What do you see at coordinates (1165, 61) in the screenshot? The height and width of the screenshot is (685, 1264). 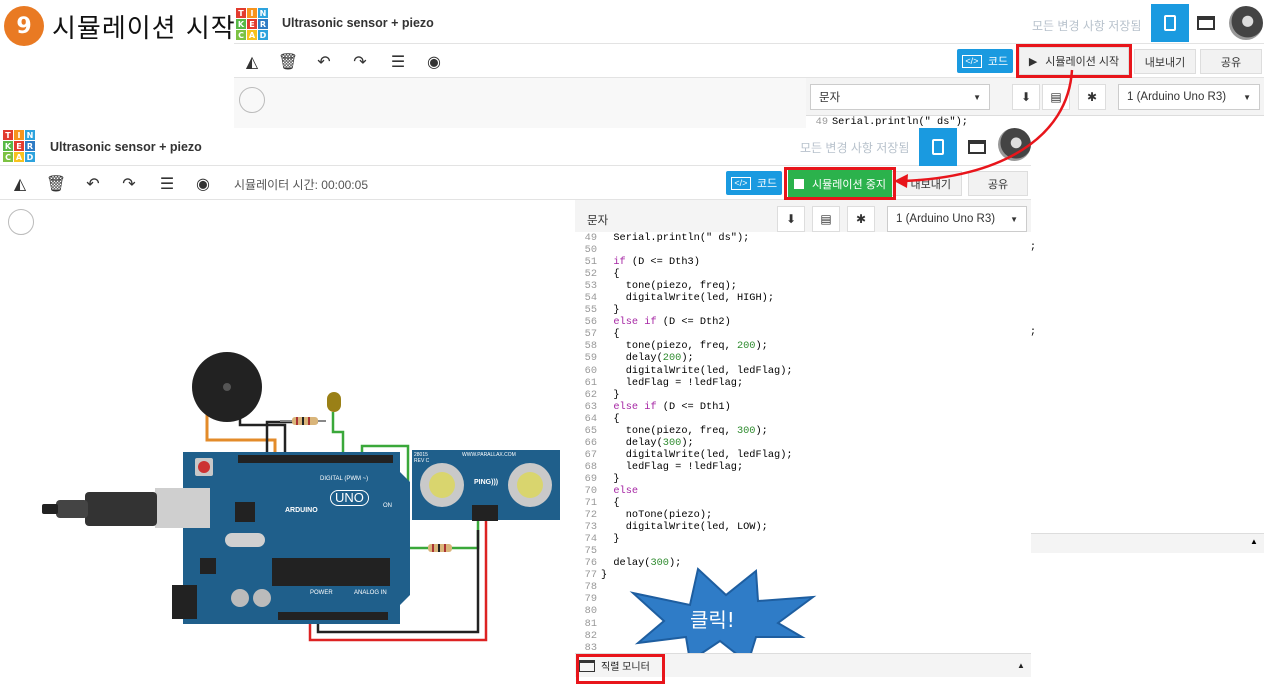 I see `export-button: 내보내기` at bounding box center [1165, 61].